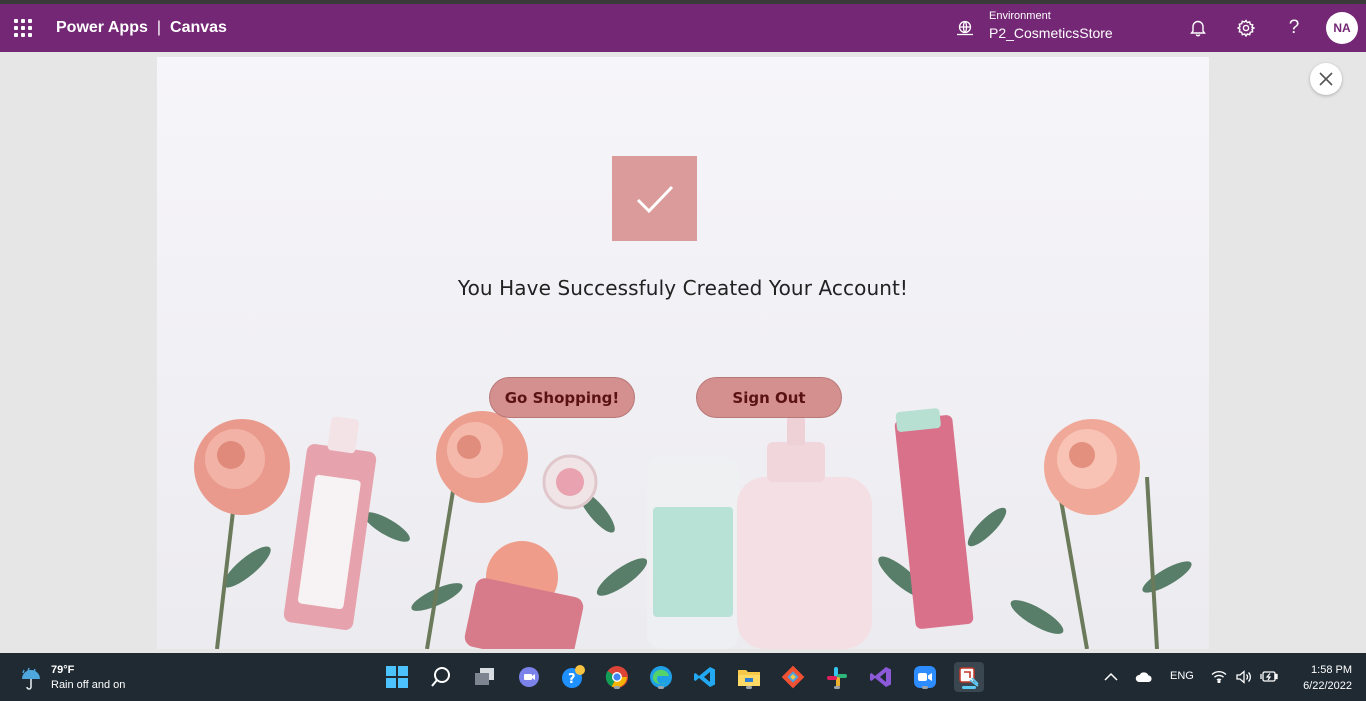 This screenshot has height=701, width=1366. I want to click on sign-out-button: Sign Out, so click(769, 397).